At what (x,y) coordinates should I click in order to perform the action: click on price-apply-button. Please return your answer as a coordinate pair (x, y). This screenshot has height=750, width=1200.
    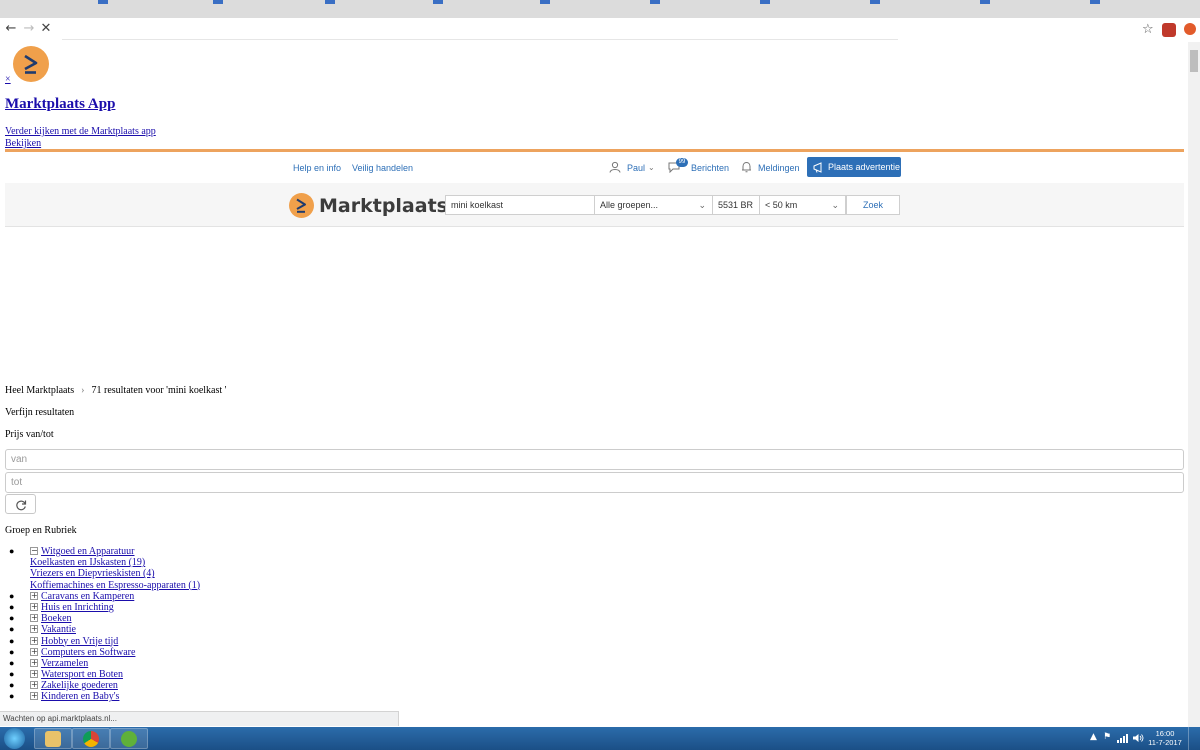
    Looking at the image, I should click on (20, 504).